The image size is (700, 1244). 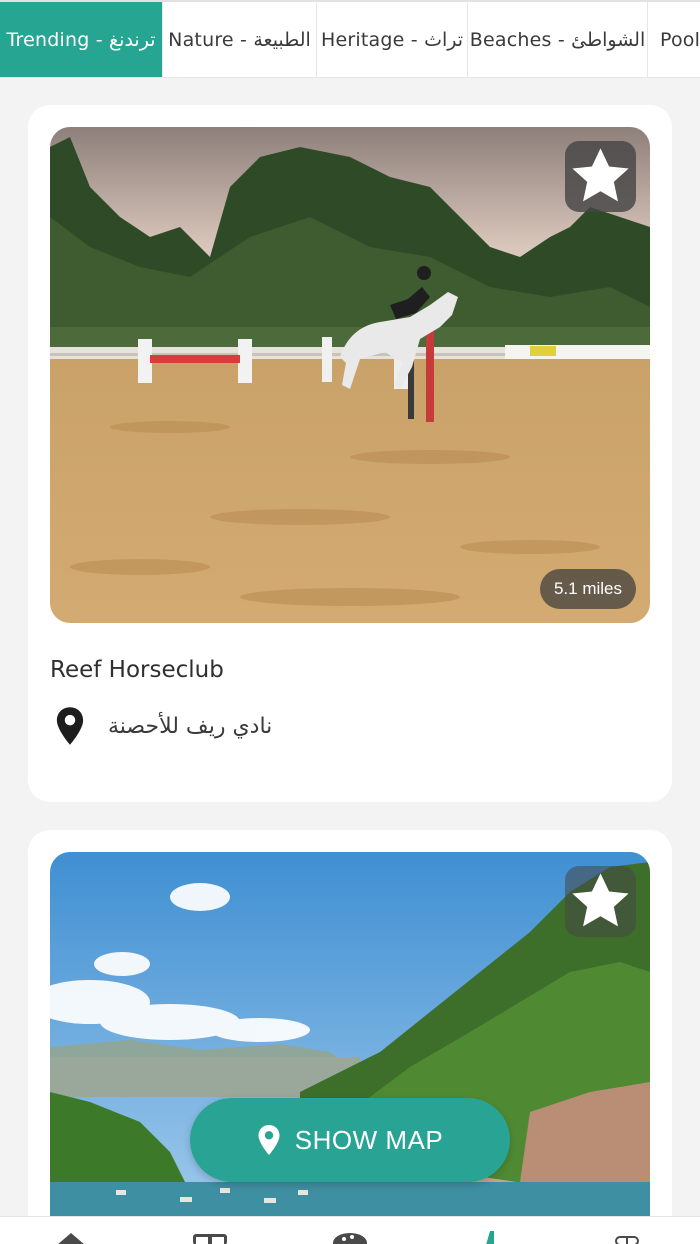 I want to click on location-text: نادي ريف للأحصنة, so click(x=190, y=726).